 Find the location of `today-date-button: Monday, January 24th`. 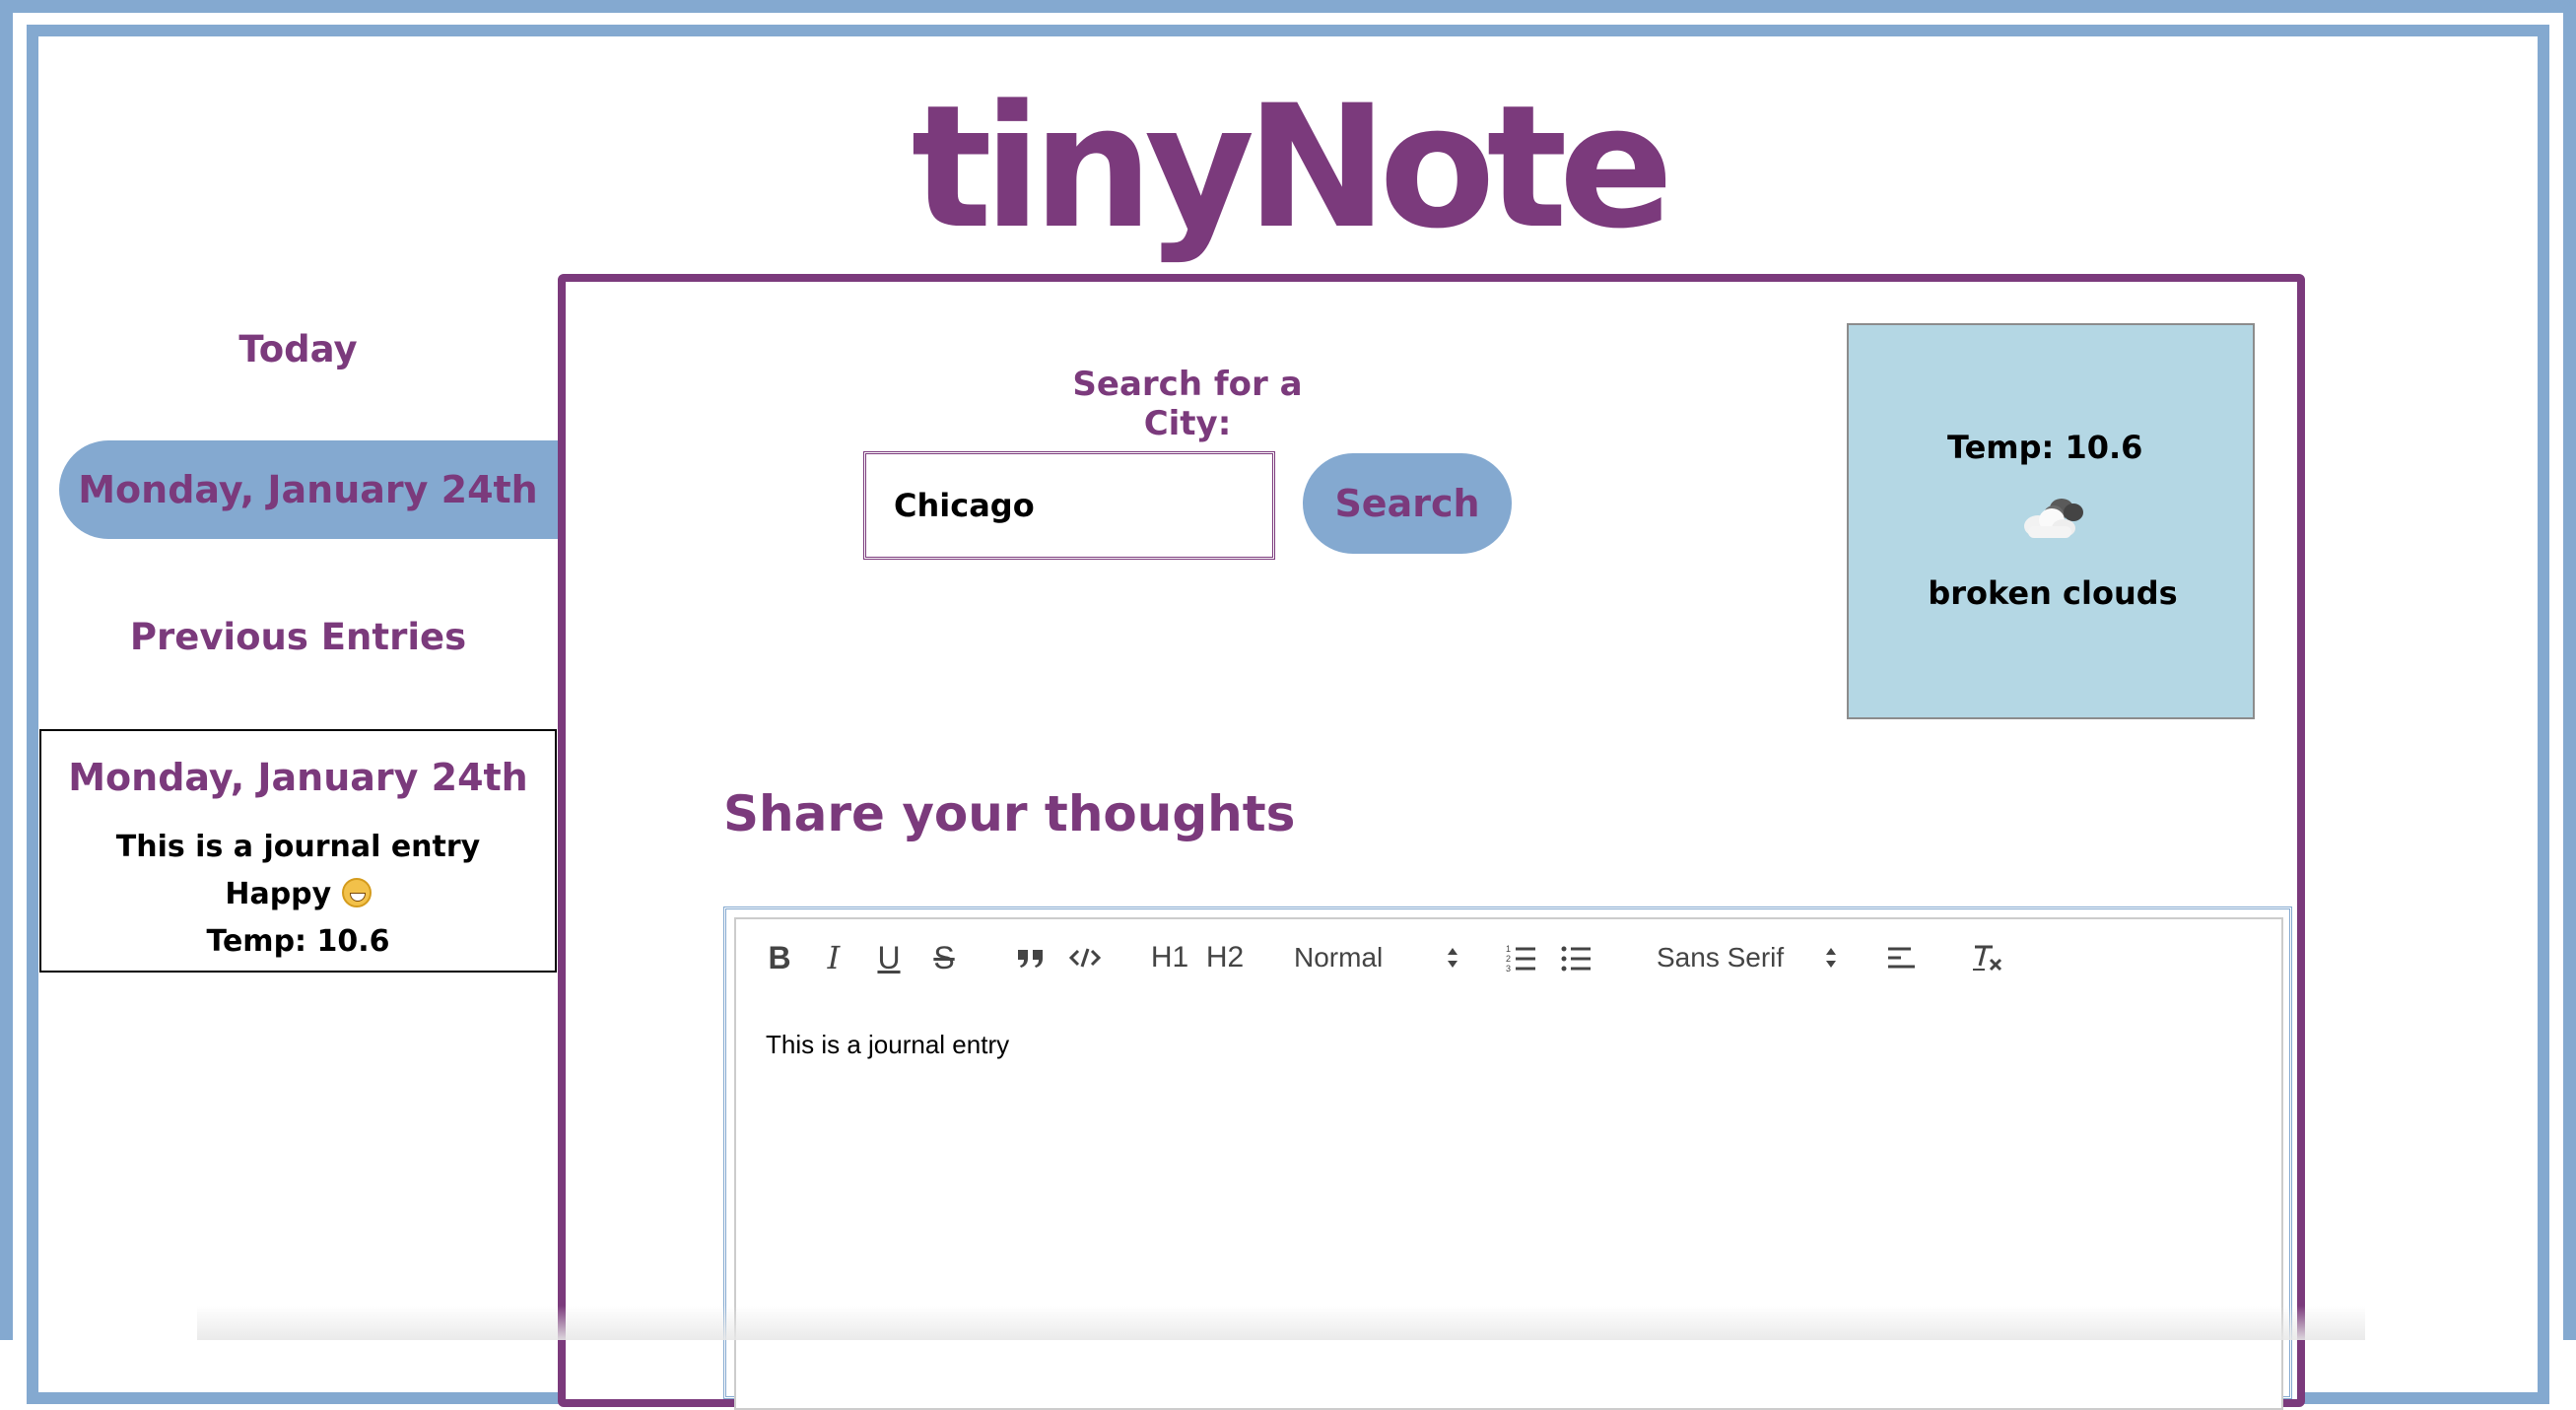

today-date-button: Monday, January 24th is located at coordinates (316, 489).